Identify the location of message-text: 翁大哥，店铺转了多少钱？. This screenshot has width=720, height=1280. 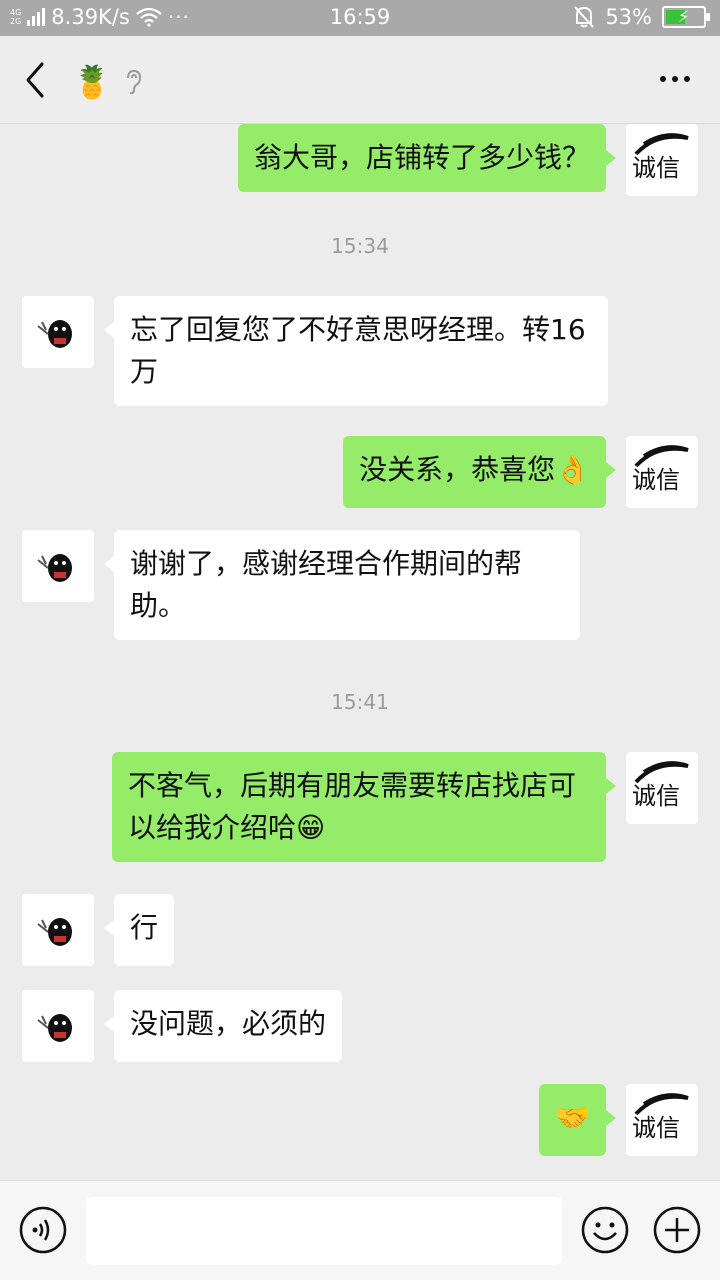
(421, 157).